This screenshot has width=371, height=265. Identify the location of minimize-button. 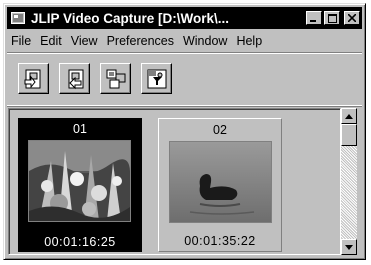
(314, 18).